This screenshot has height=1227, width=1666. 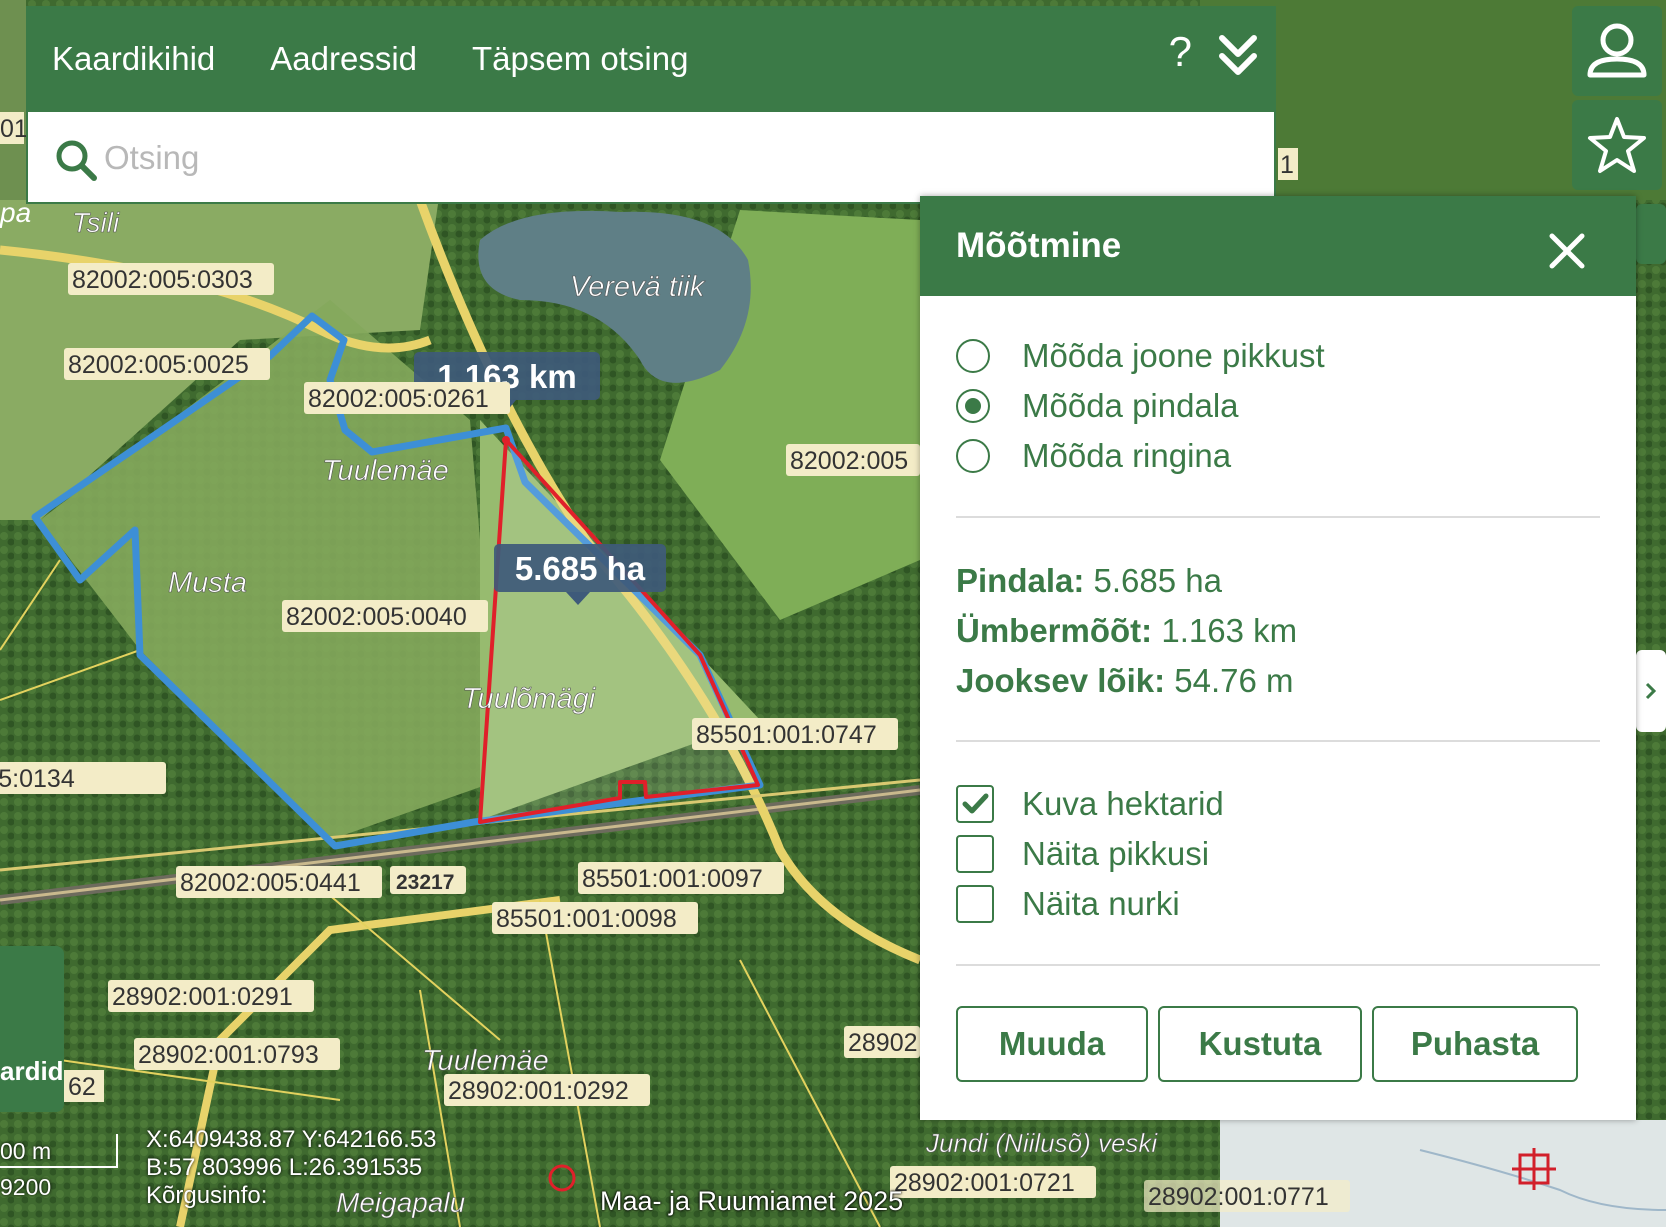 I want to click on option-label: Näita nurki, so click(x=1101, y=903).